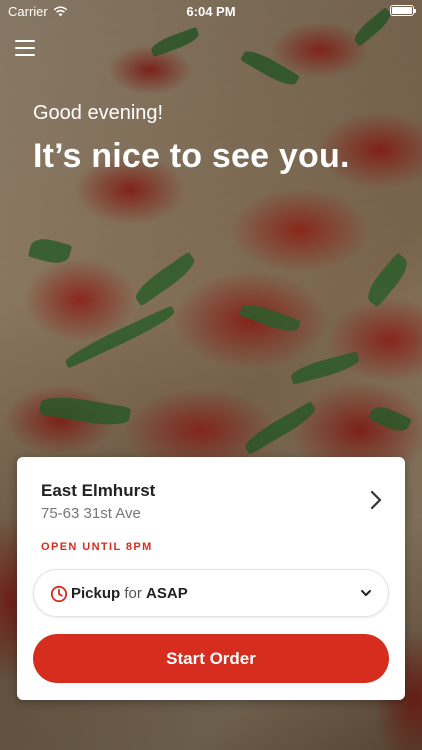  I want to click on order-type-label: Pickup for ASAP, so click(129, 593).